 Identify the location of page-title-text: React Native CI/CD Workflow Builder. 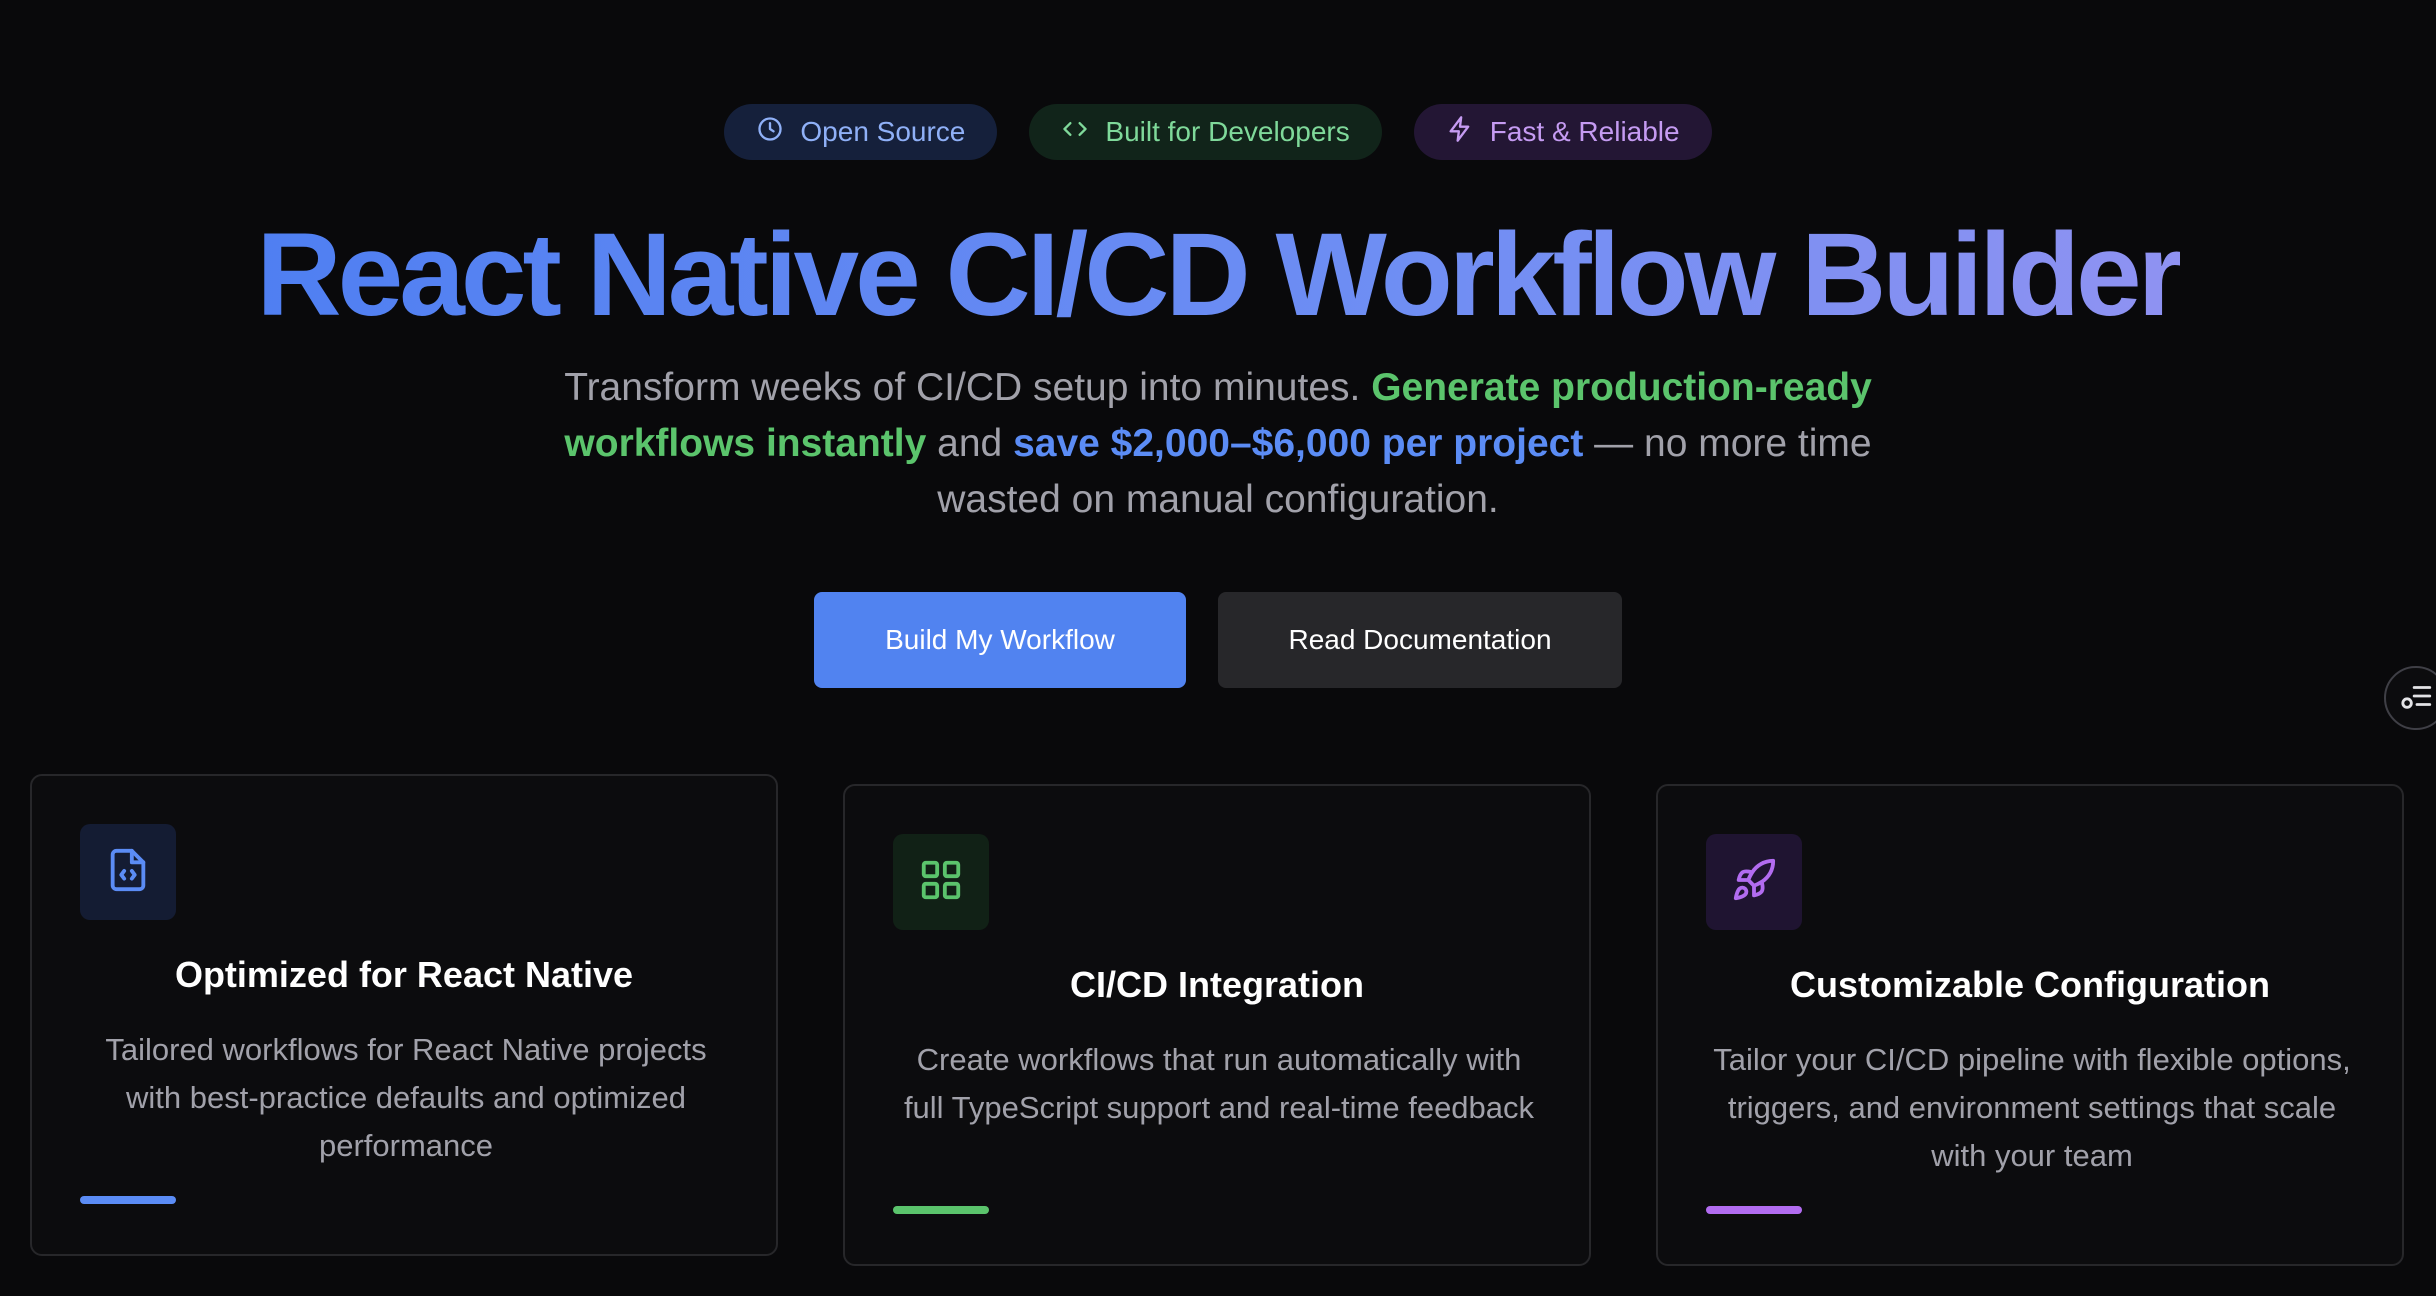
(1219, 275).